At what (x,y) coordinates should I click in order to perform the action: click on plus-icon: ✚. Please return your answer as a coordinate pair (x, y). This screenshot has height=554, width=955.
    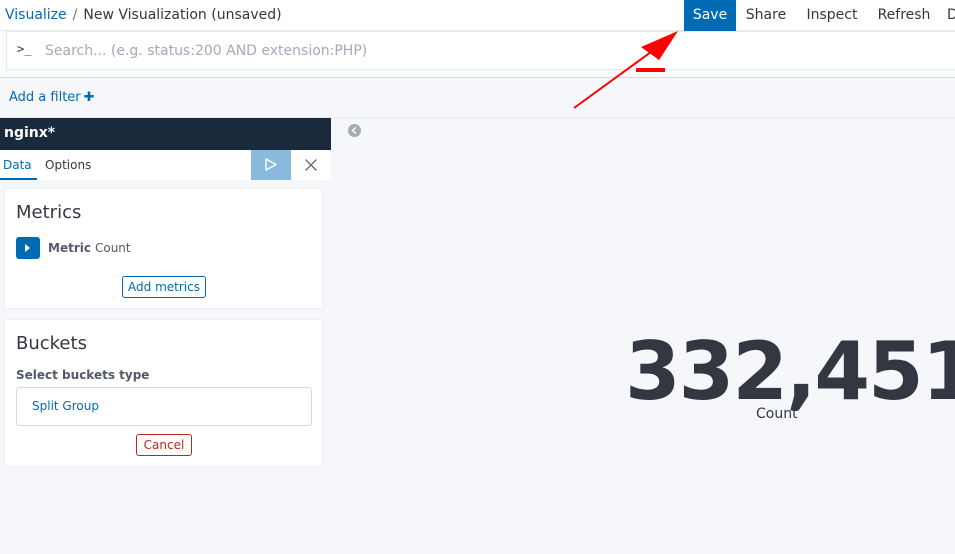
    Looking at the image, I should click on (89, 97).